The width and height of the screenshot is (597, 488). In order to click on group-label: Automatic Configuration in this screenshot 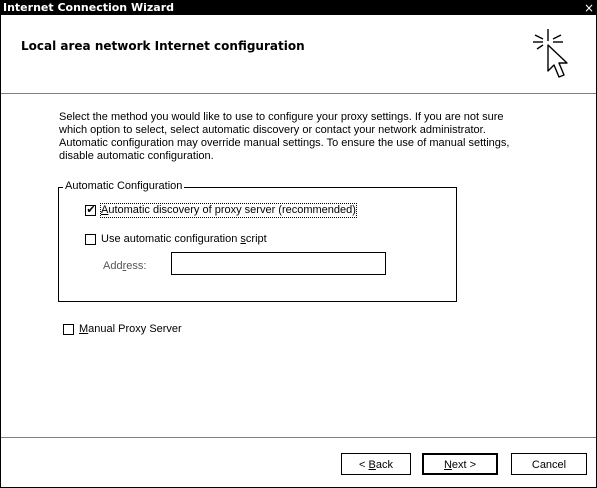, I will do `click(124, 186)`.